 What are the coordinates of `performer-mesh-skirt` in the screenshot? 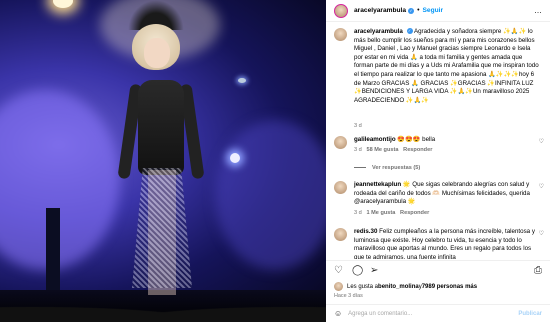 It's located at (162, 228).